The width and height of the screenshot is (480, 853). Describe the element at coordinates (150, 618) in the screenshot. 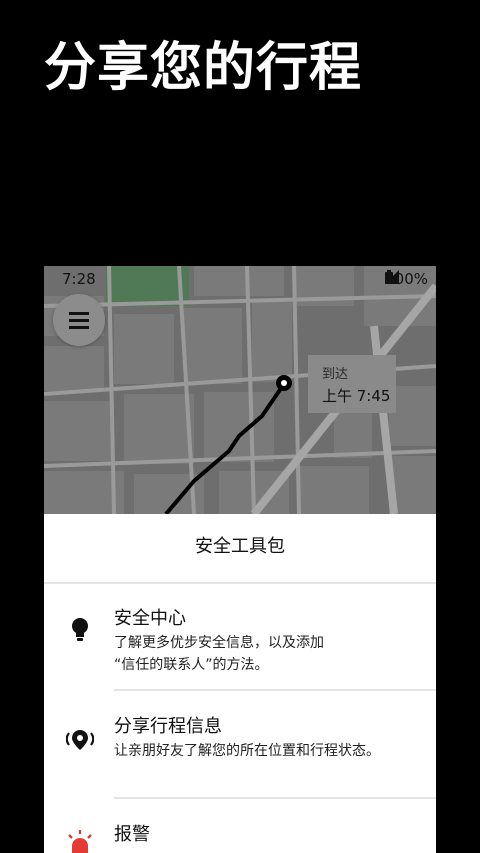

I see `safety-center-title: 安全中心` at that location.